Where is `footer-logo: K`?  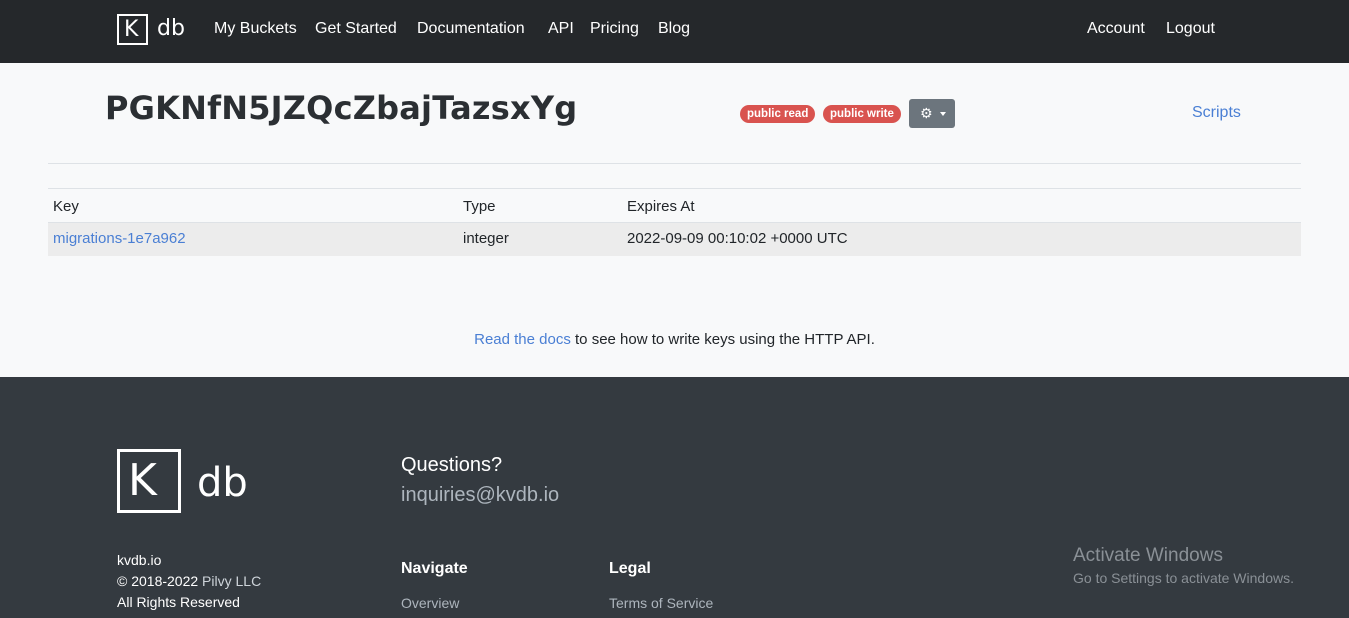
footer-logo: K is located at coordinates (149, 481).